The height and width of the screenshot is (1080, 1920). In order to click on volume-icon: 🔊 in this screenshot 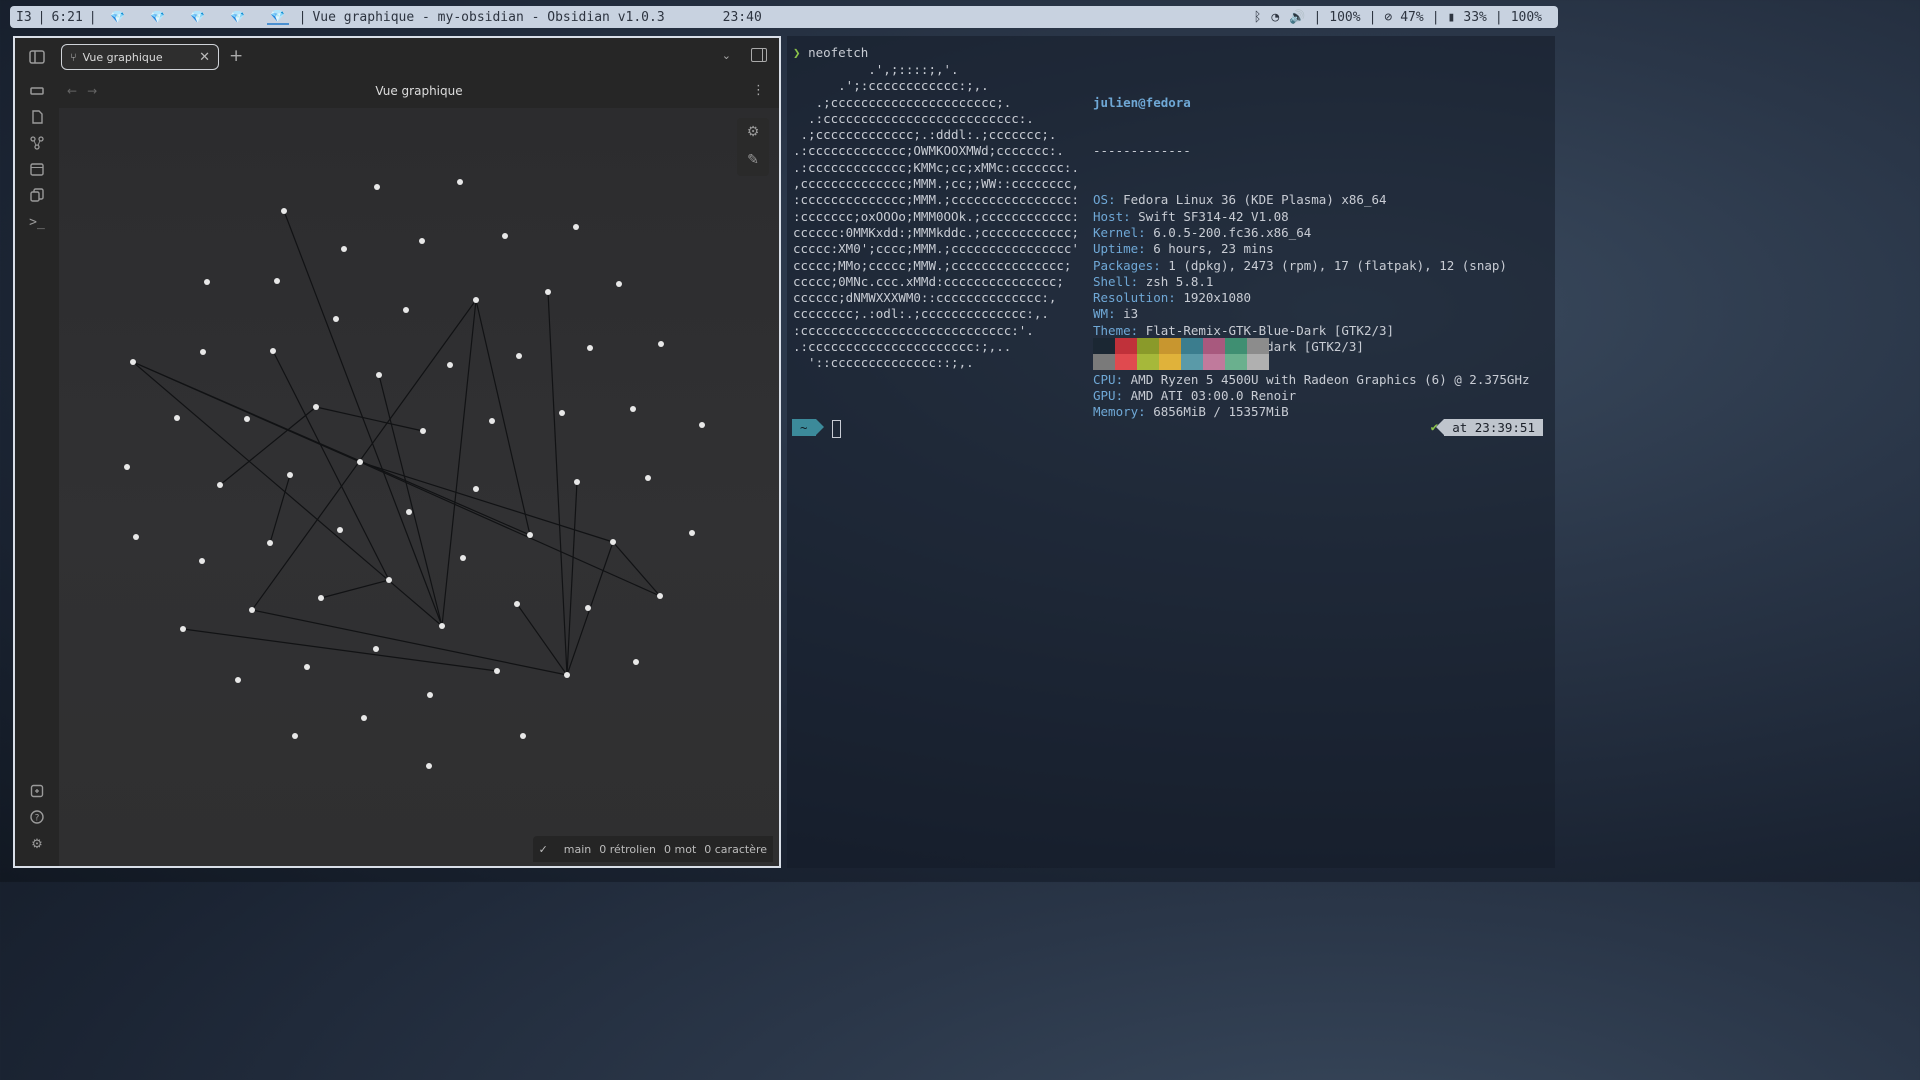, I will do `click(1297, 17)`.